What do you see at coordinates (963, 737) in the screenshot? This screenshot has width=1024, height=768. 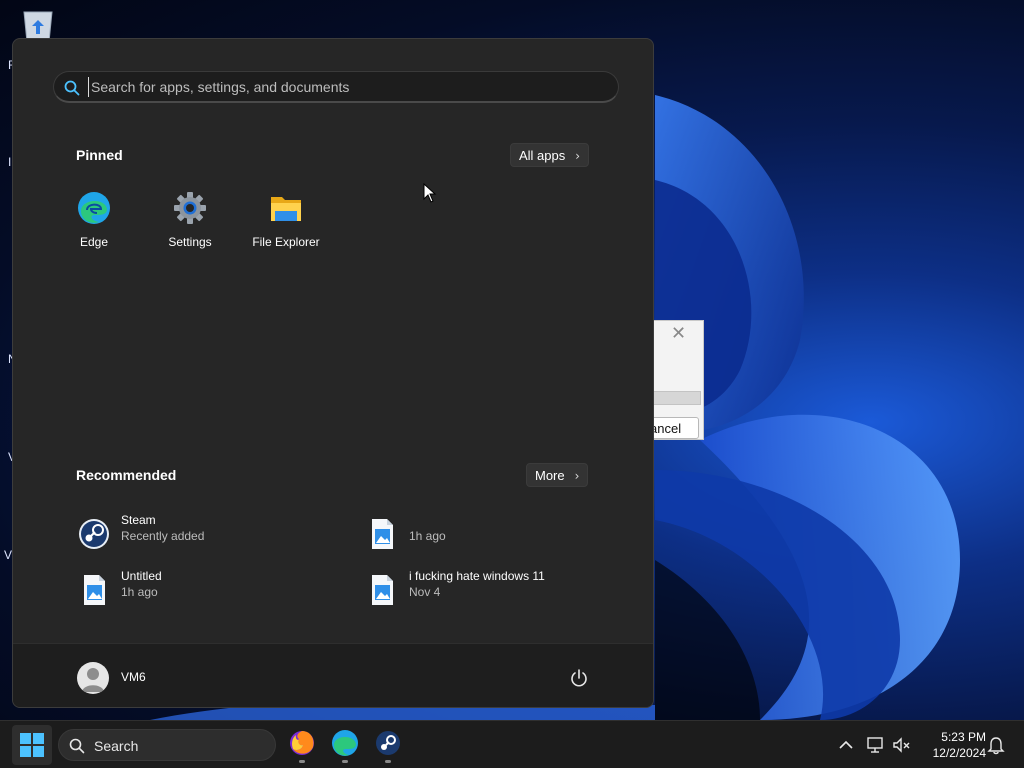 I see `clock-time: 5:23 PM` at bounding box center [963, 737].